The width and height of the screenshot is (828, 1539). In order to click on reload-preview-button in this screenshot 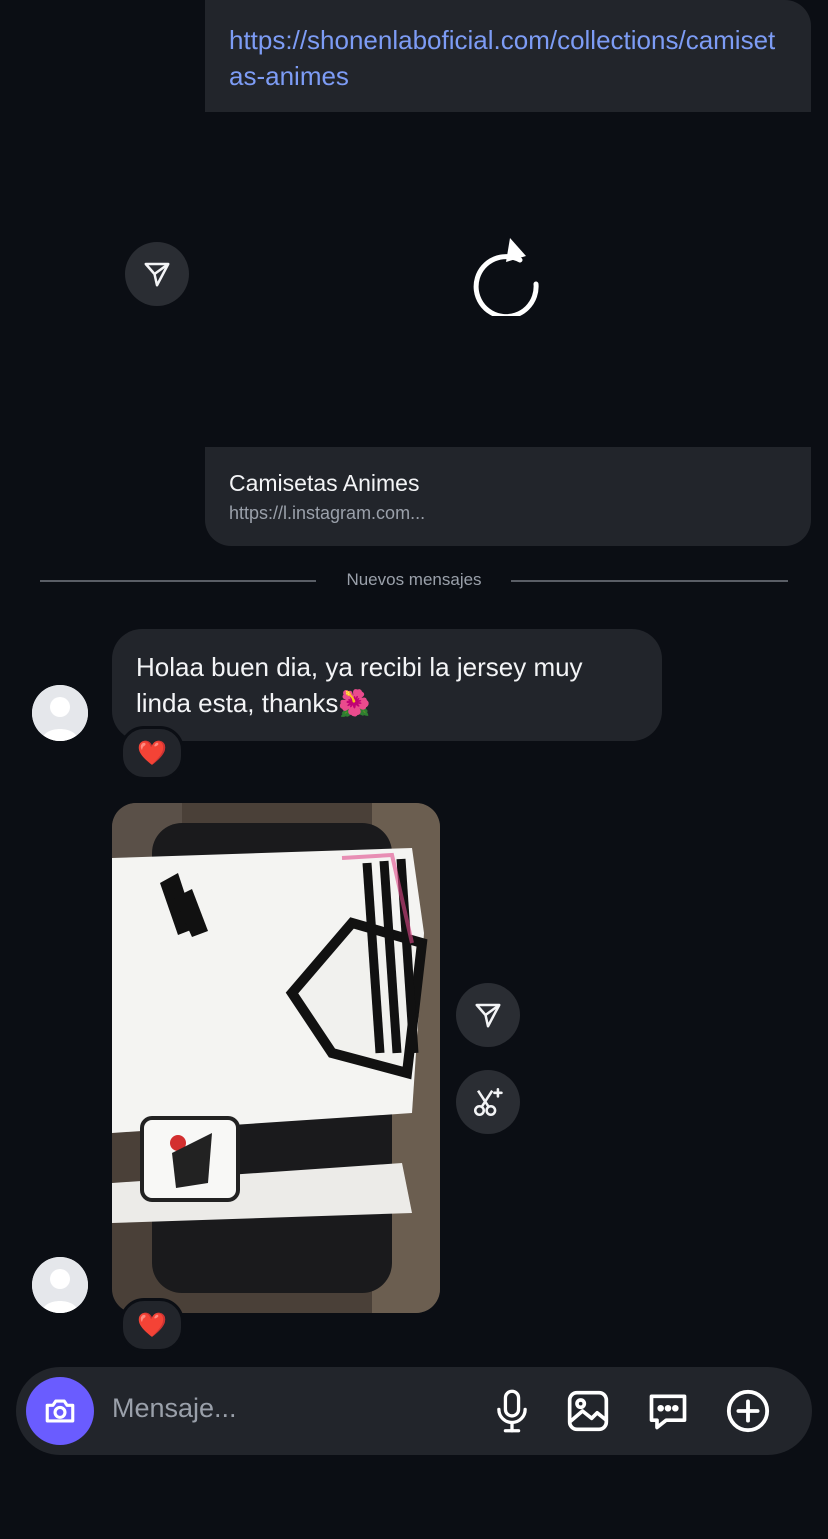, I will do `click(508, 278)`.